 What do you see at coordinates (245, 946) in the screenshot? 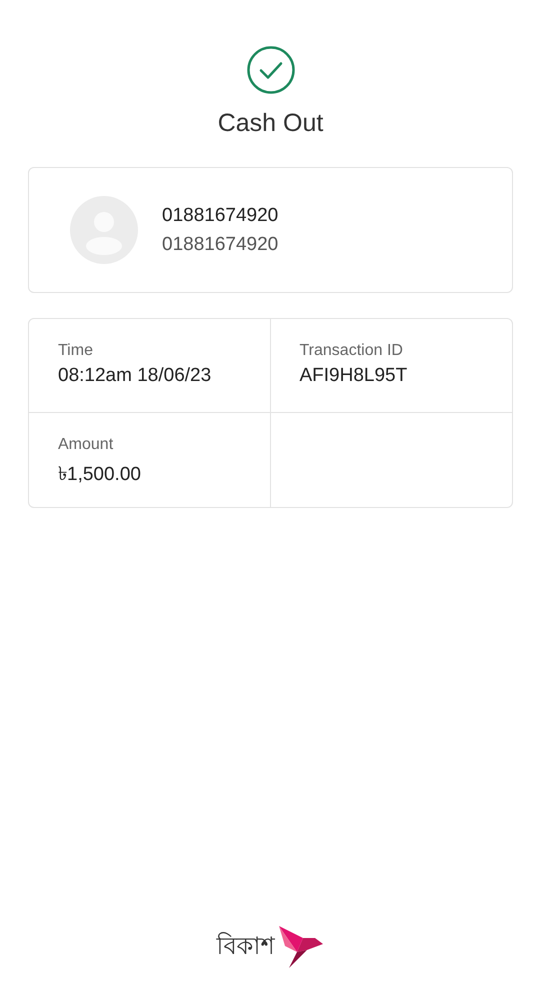
I see `brand-name: বিকাশ` at bounding box center [245, 946].